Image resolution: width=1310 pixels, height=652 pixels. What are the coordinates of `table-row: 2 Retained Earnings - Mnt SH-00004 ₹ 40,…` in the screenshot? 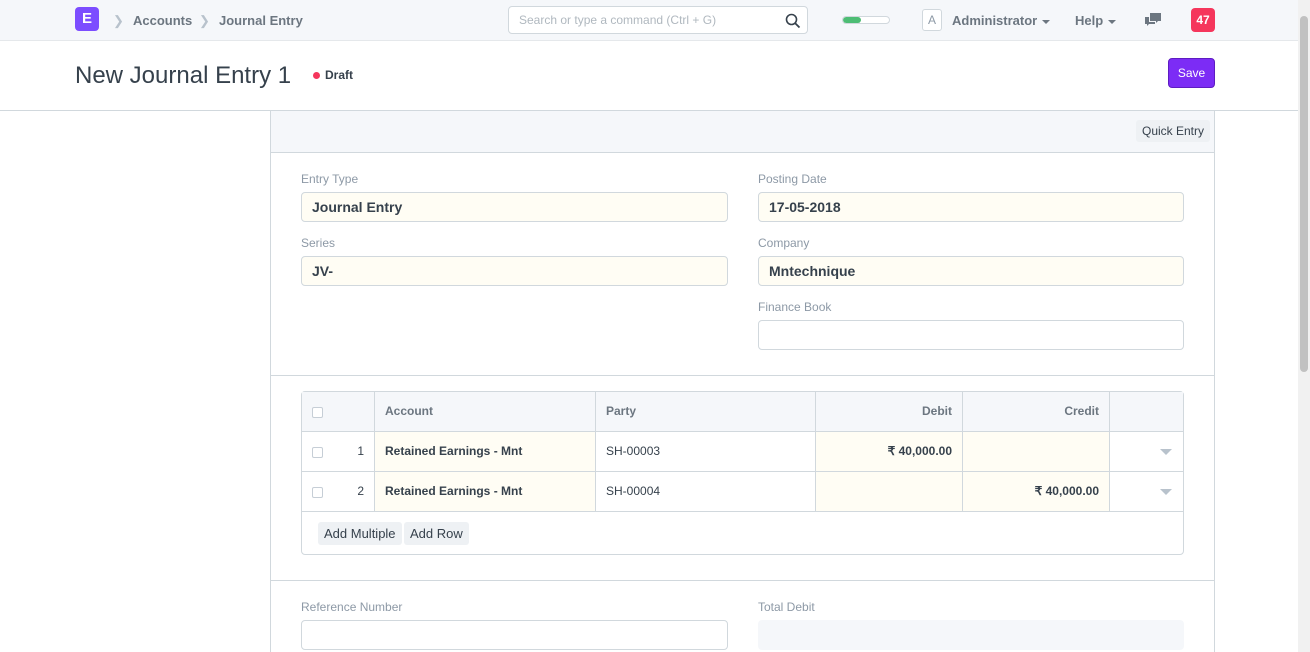 It's located at (742, 492).